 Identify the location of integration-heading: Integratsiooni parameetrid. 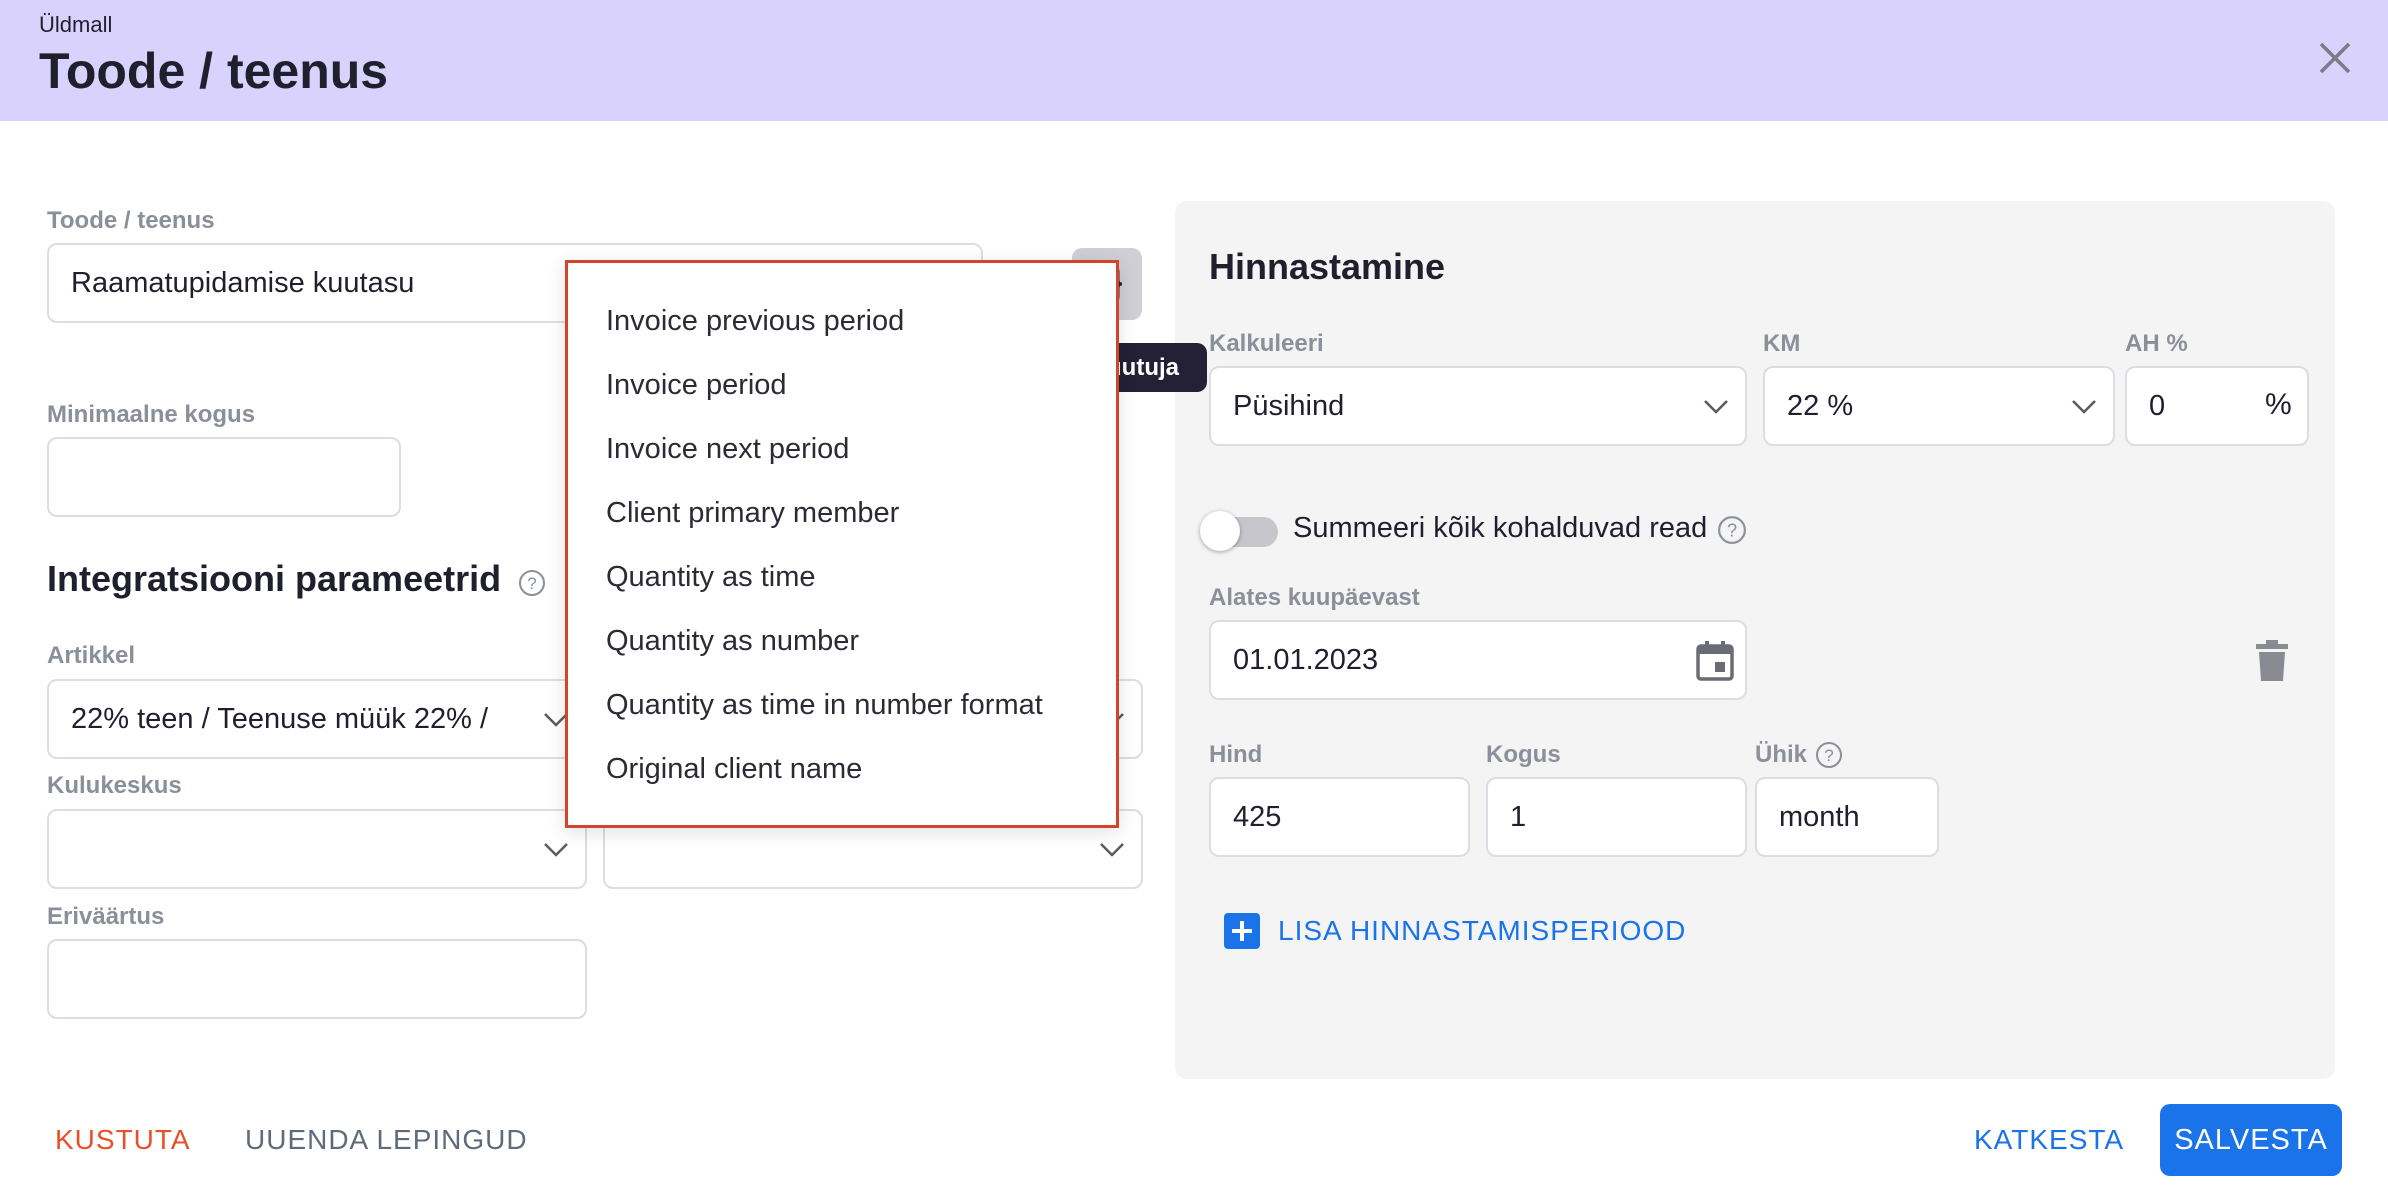
(274, 578).